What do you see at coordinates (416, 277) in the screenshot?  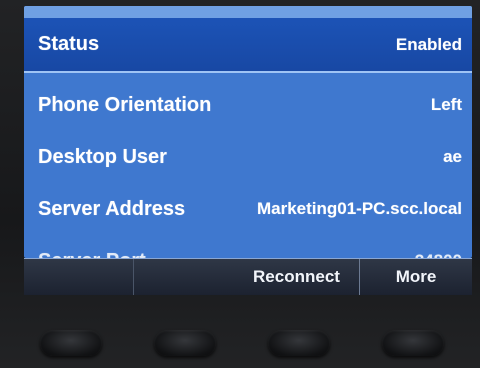 I see `more-softkey: More` at bounding box center [416, 277].